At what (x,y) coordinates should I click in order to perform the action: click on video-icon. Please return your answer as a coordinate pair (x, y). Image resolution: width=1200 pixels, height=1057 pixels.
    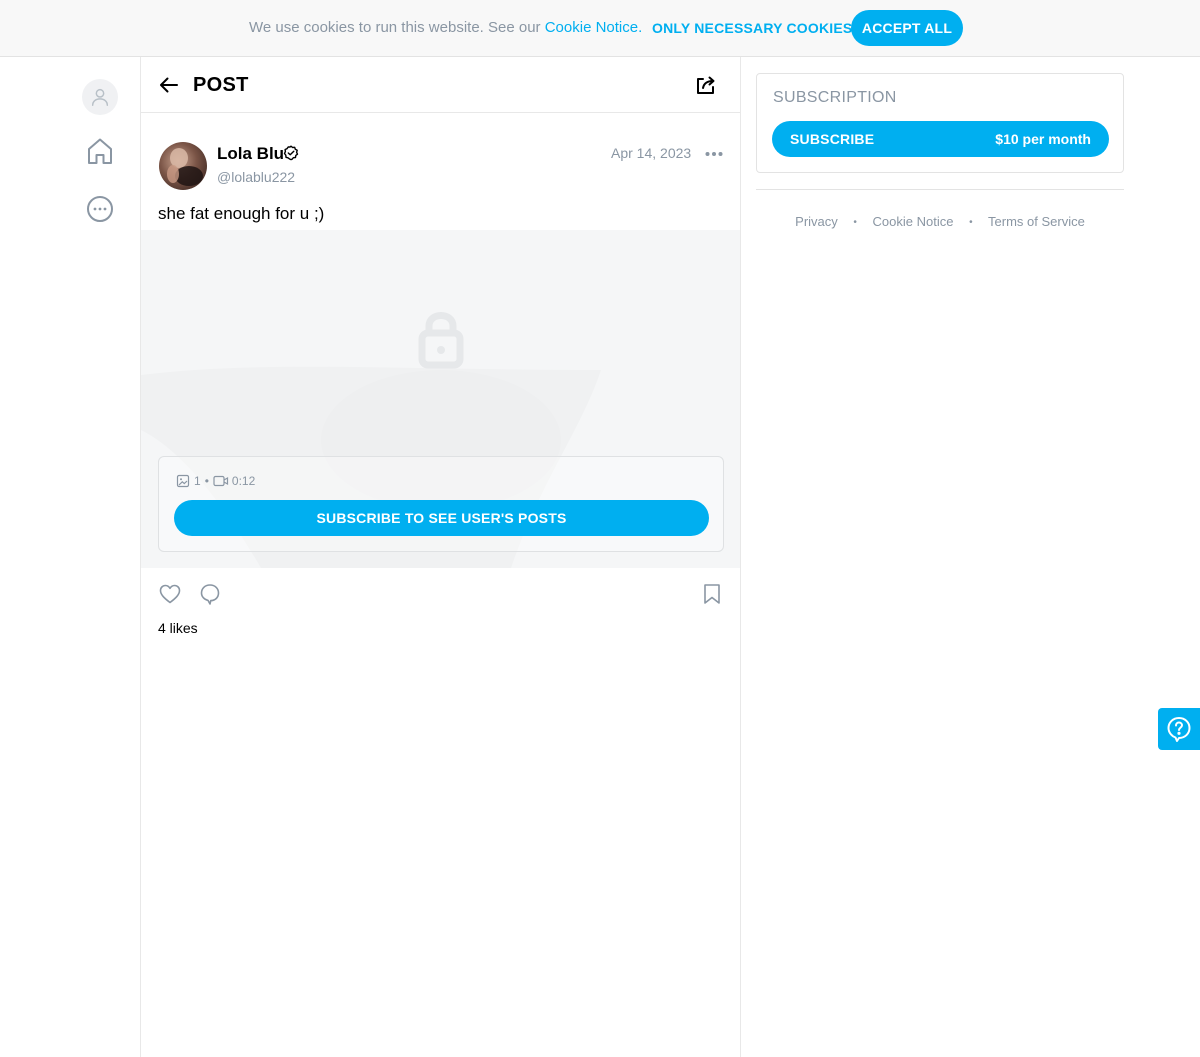
    Looking at the image, I should click on (220, 481).